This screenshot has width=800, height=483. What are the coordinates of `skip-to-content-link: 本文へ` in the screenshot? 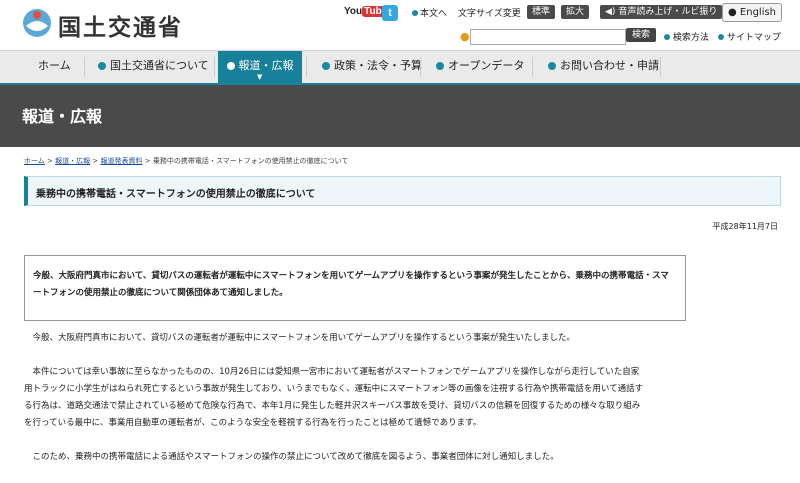 It's located at (429, 12).